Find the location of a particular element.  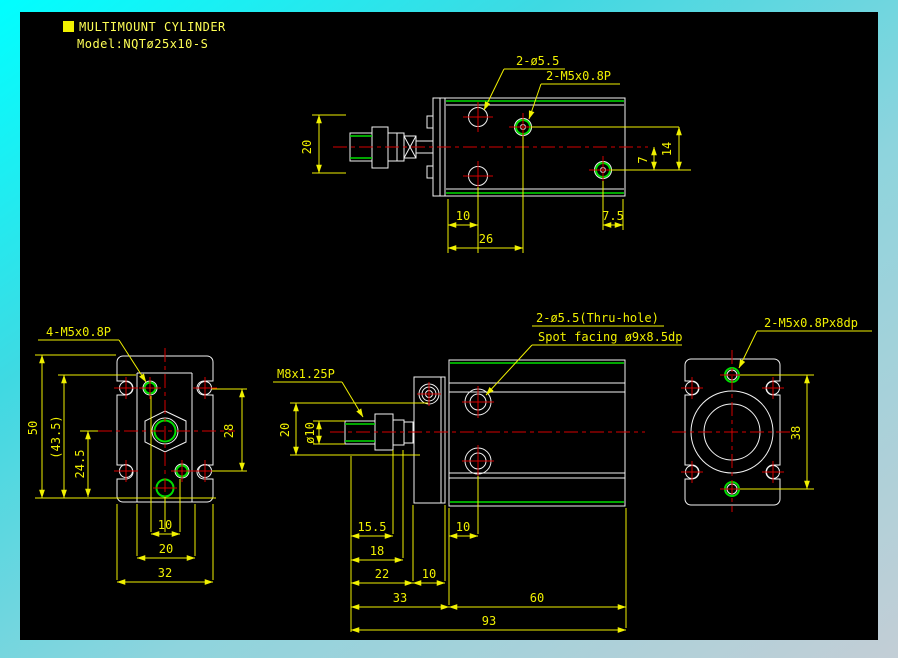

side-view-geometry is located at coordinates (485, 433).